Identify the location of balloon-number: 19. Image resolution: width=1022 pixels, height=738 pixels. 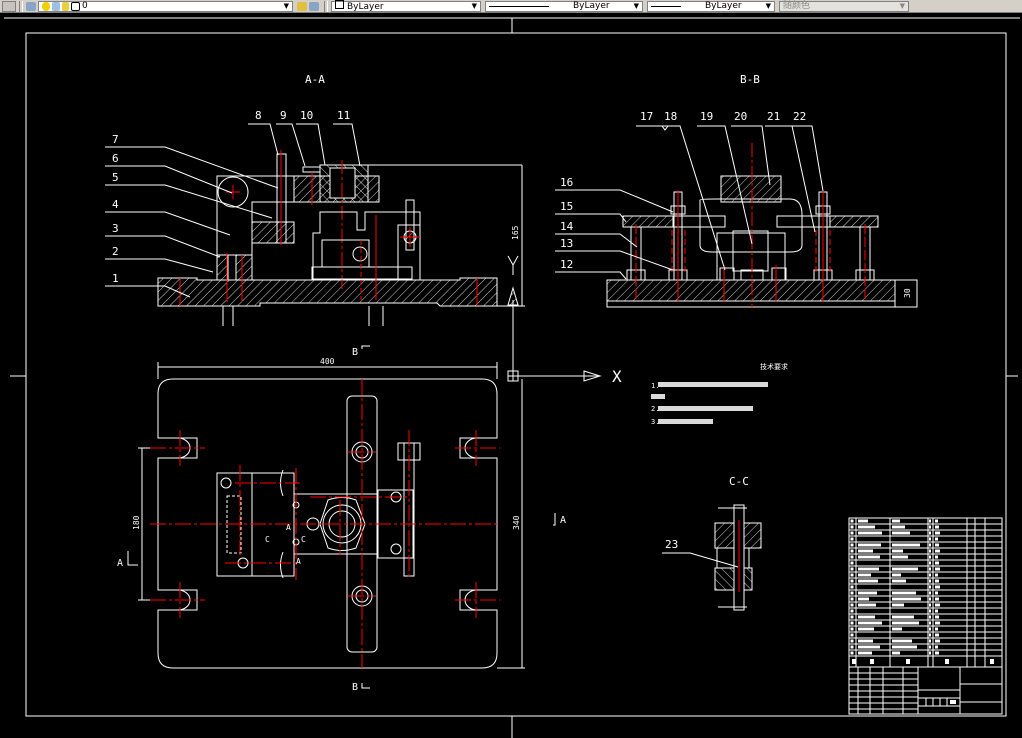
(706, 116).